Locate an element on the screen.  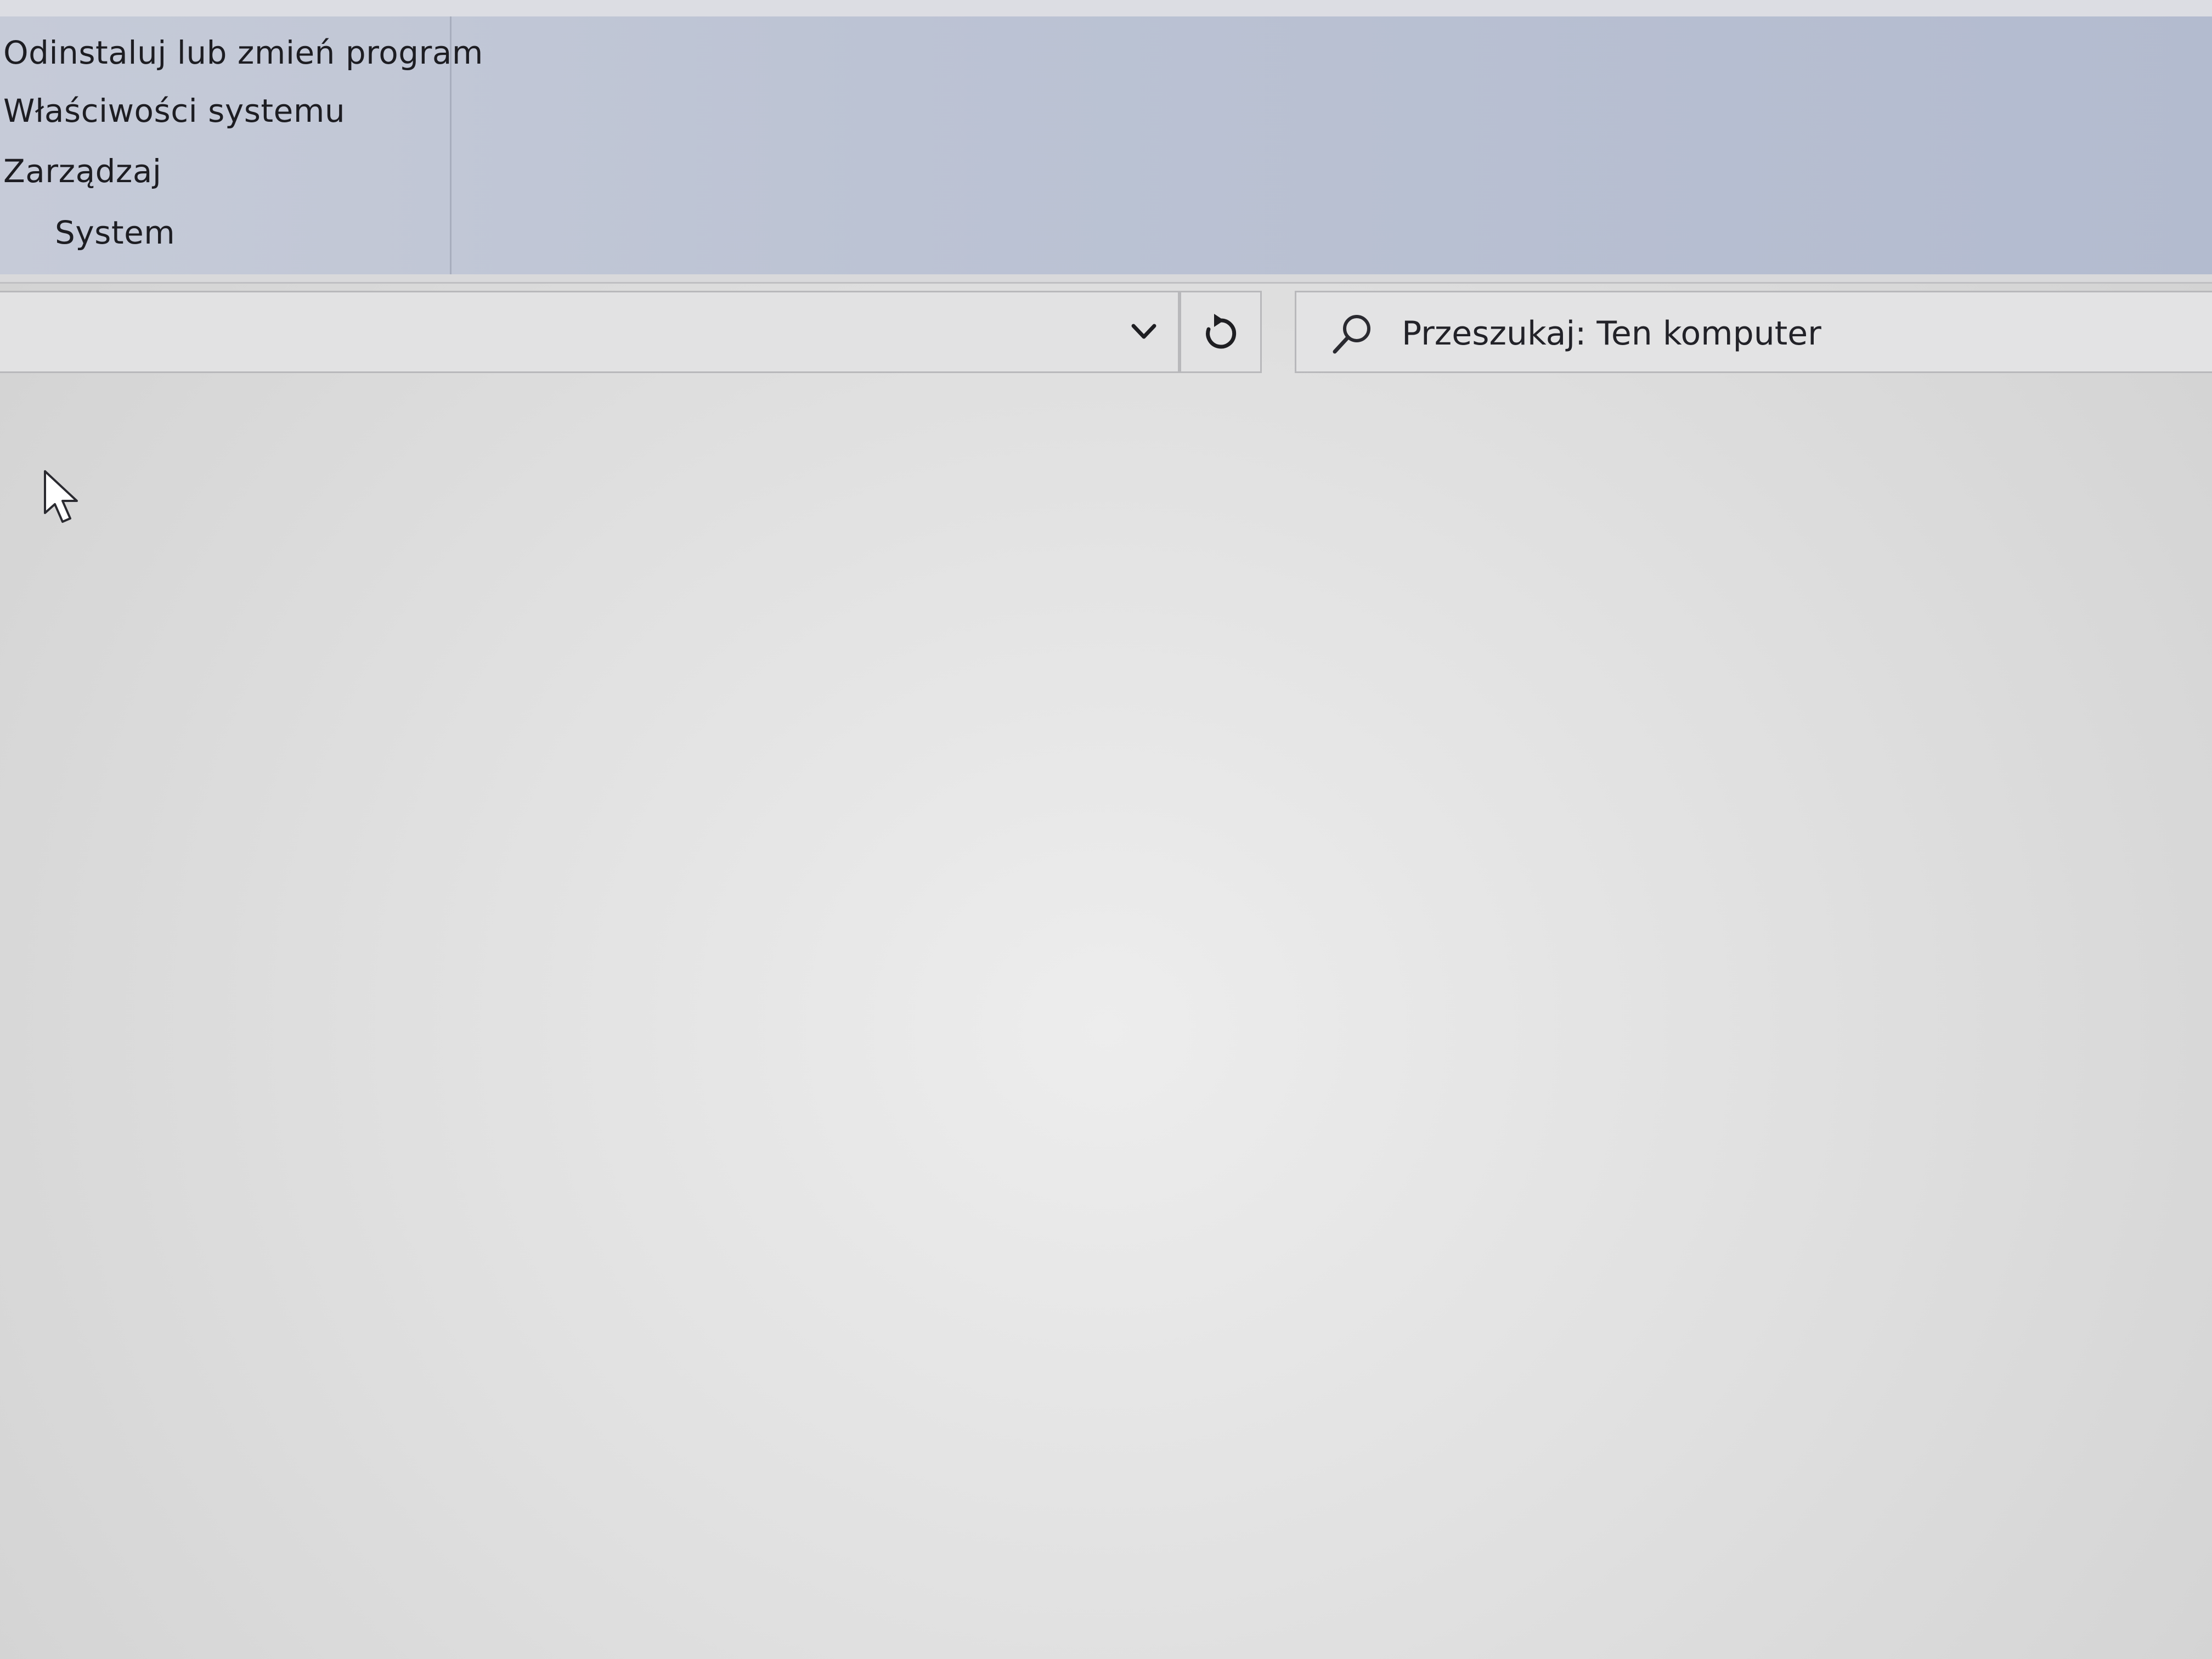
search-box: Przeszukaj: Ten komputer is located at coordinates (1754, 332).